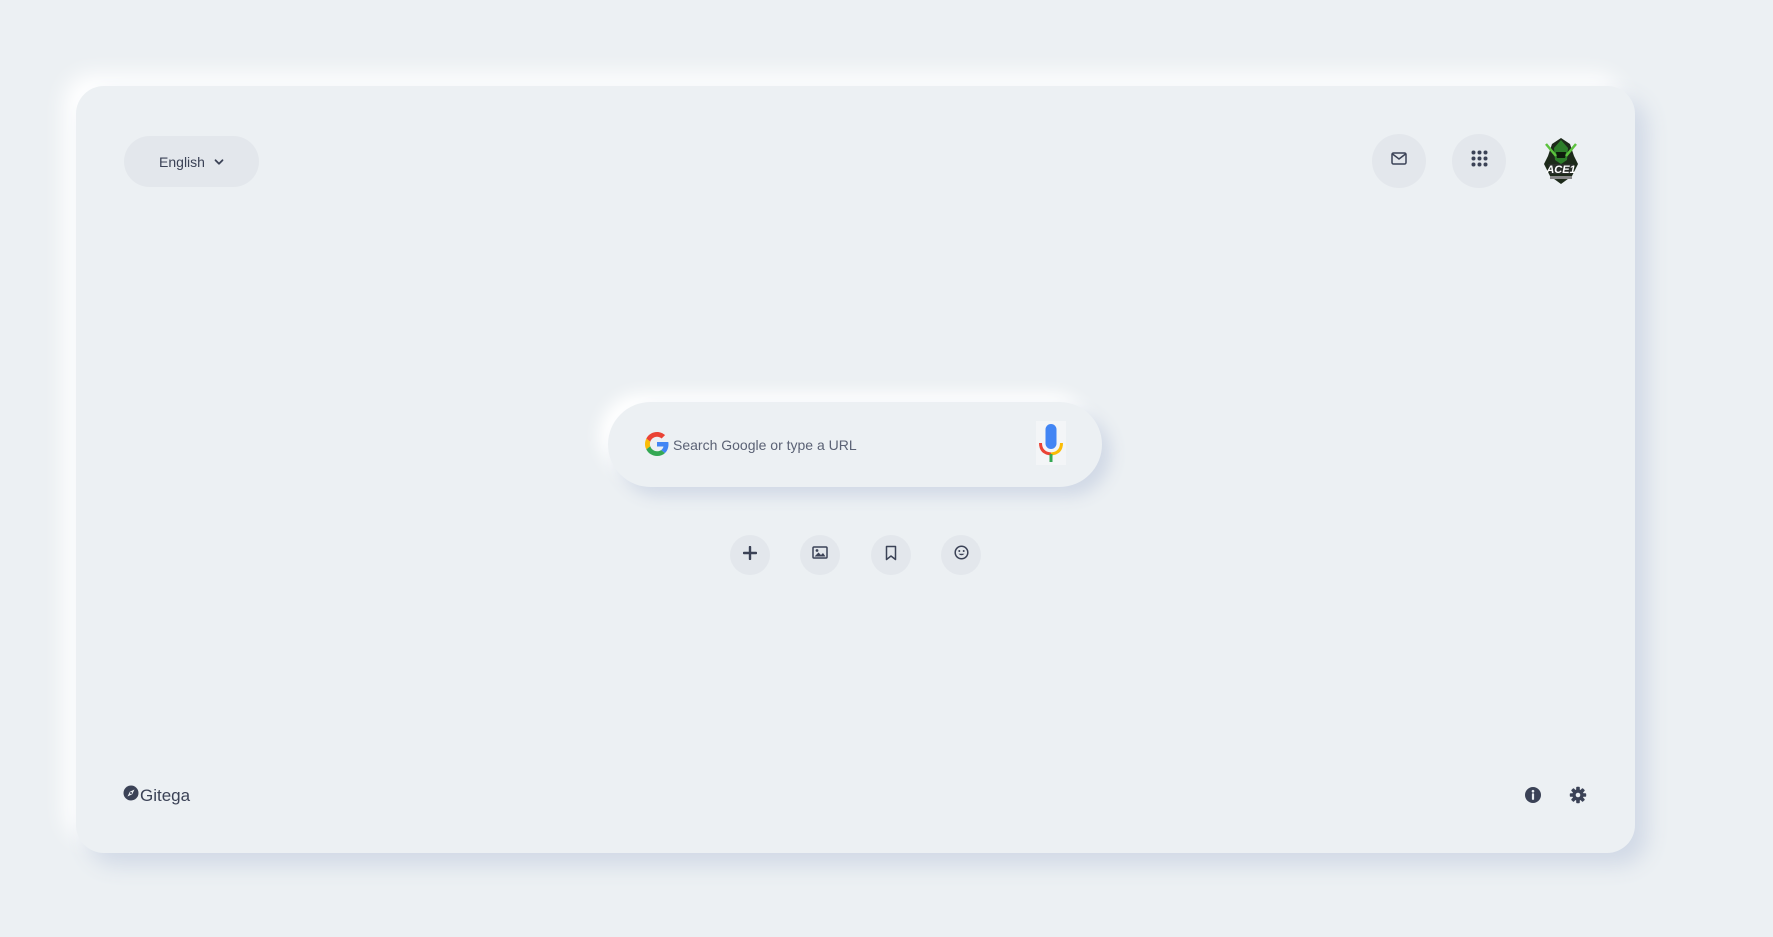 The width and height of the screenshot is (1773, 937). Describe the element at coordinates (1578, 795) in the screenshot. I see `gear-icon` at that location.